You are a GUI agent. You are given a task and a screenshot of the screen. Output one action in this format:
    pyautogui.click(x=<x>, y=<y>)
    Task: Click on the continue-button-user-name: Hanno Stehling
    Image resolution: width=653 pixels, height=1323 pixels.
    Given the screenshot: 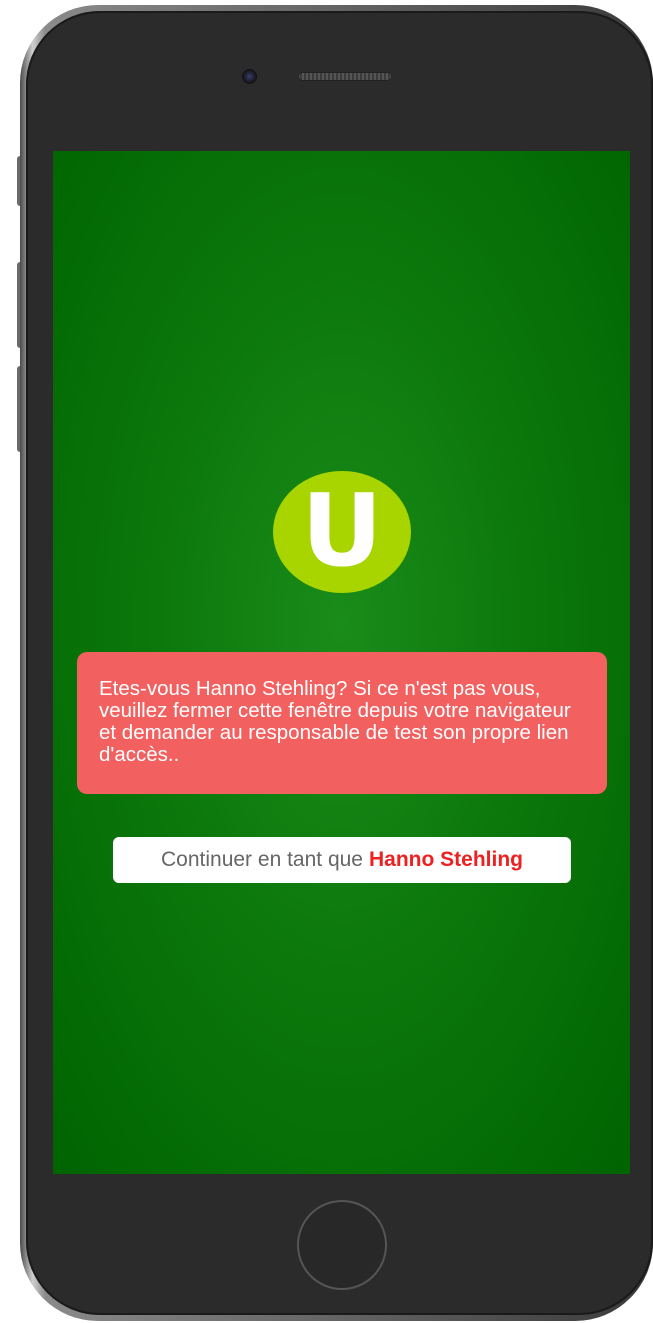 What is the action you would take?
    pyautogui.click(x=445, y=859)
    